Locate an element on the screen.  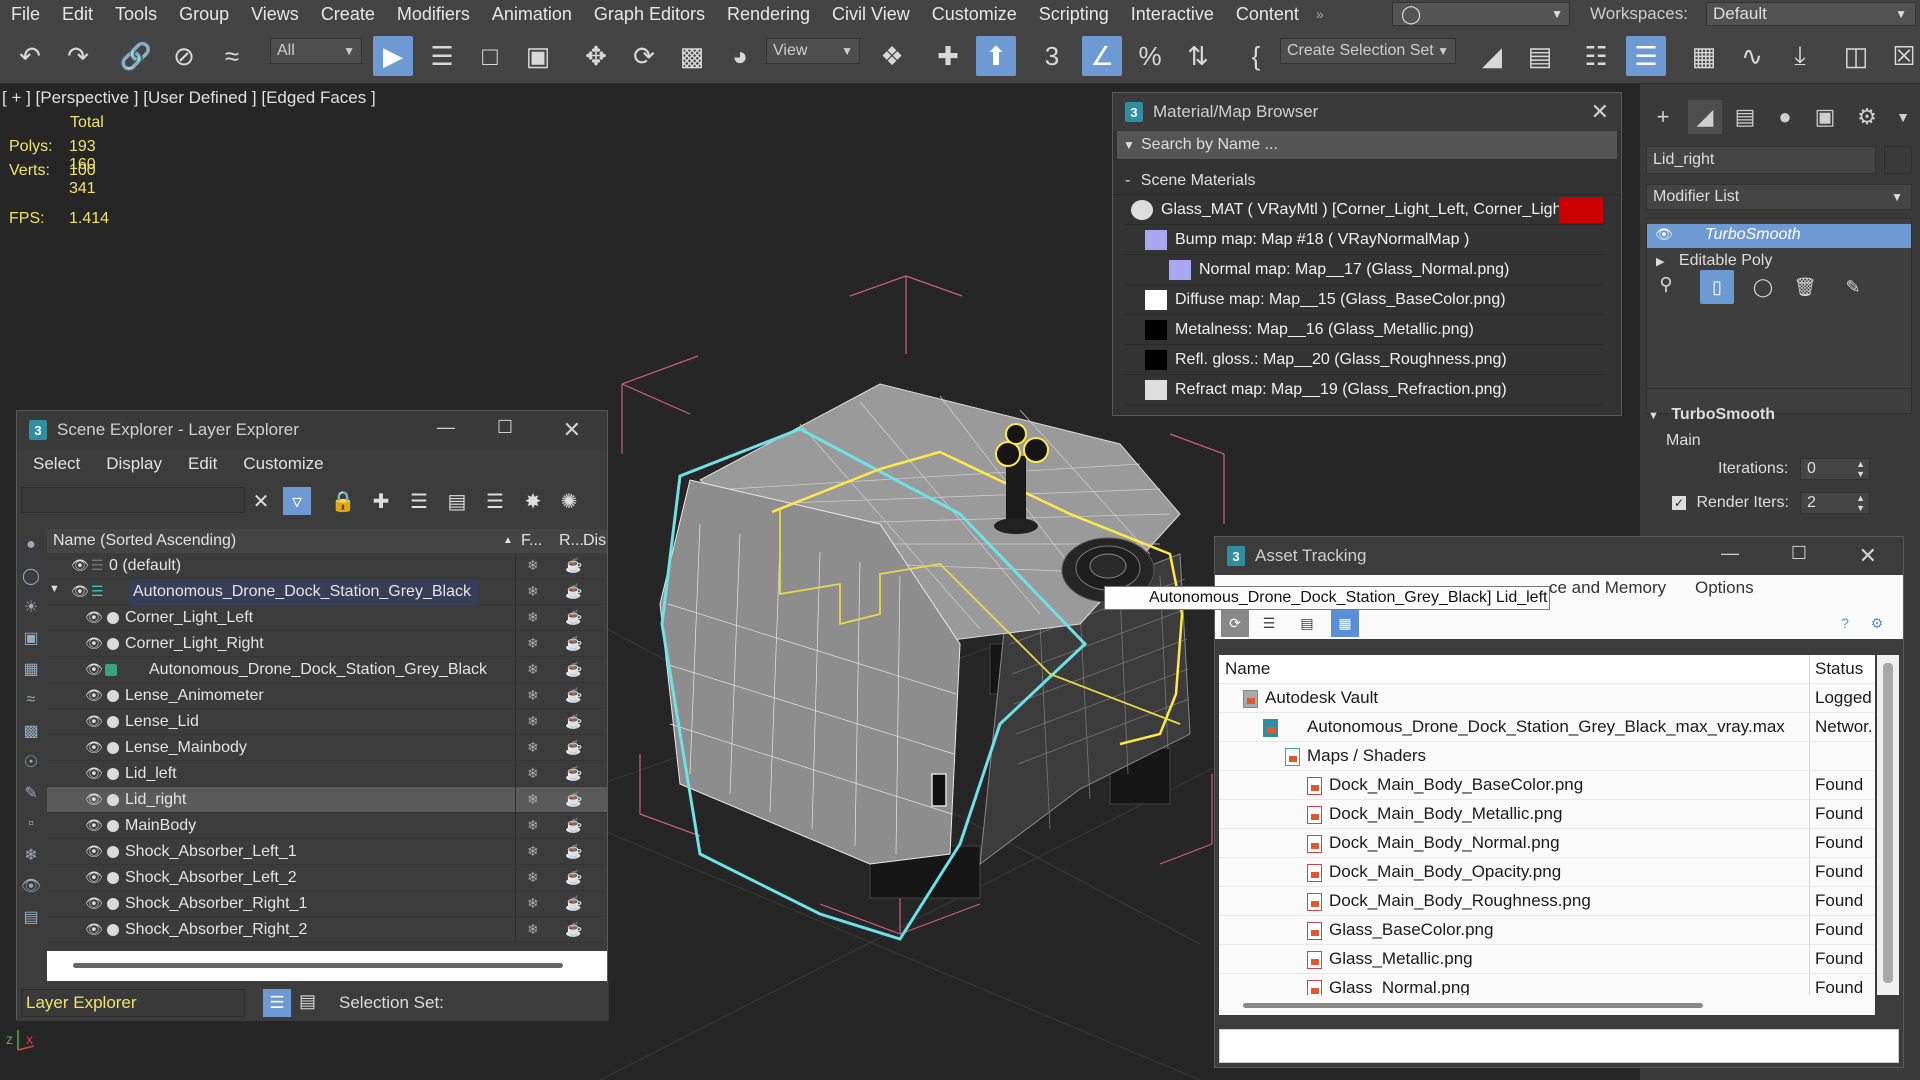
menu-select: Select is located at coordinates (56, 464).